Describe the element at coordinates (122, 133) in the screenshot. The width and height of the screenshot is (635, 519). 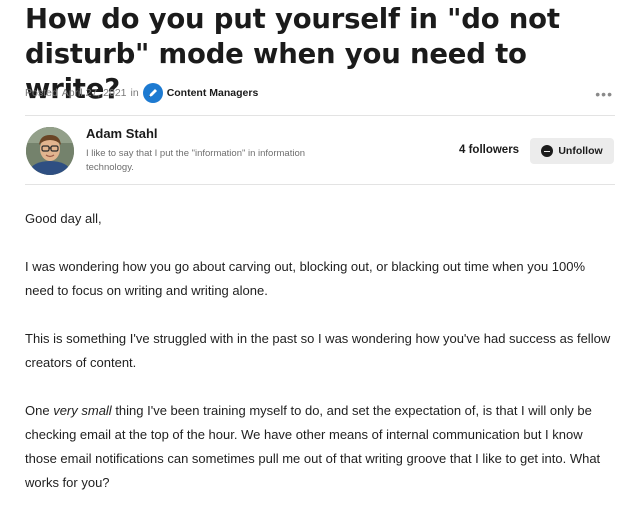
I see `author-name: Adam Stahl` at that location.